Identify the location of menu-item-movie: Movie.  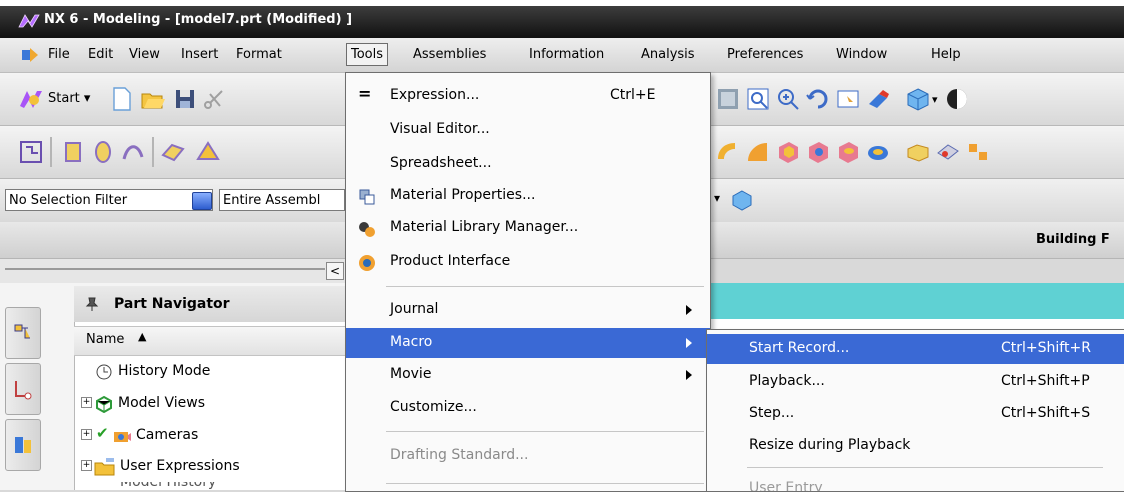
(528, 375).